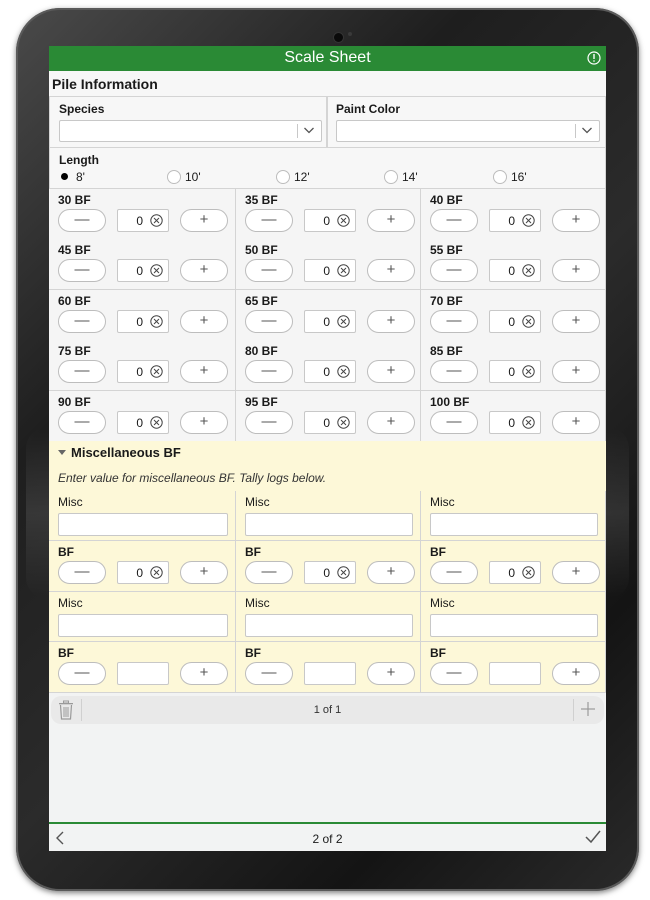 This screenshot has width=650, height=900. I want to click on length-radio-2: 12', so click(293, 177).